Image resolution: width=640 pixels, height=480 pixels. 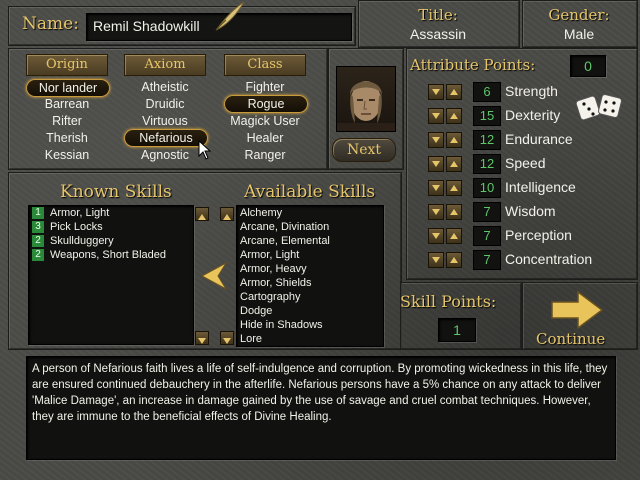 What do you see at coordinates (99, 255) in the screenshot?
I see `known-skill-item: 2 Weapons, Short Bladed` at bounding box center [99, 255].